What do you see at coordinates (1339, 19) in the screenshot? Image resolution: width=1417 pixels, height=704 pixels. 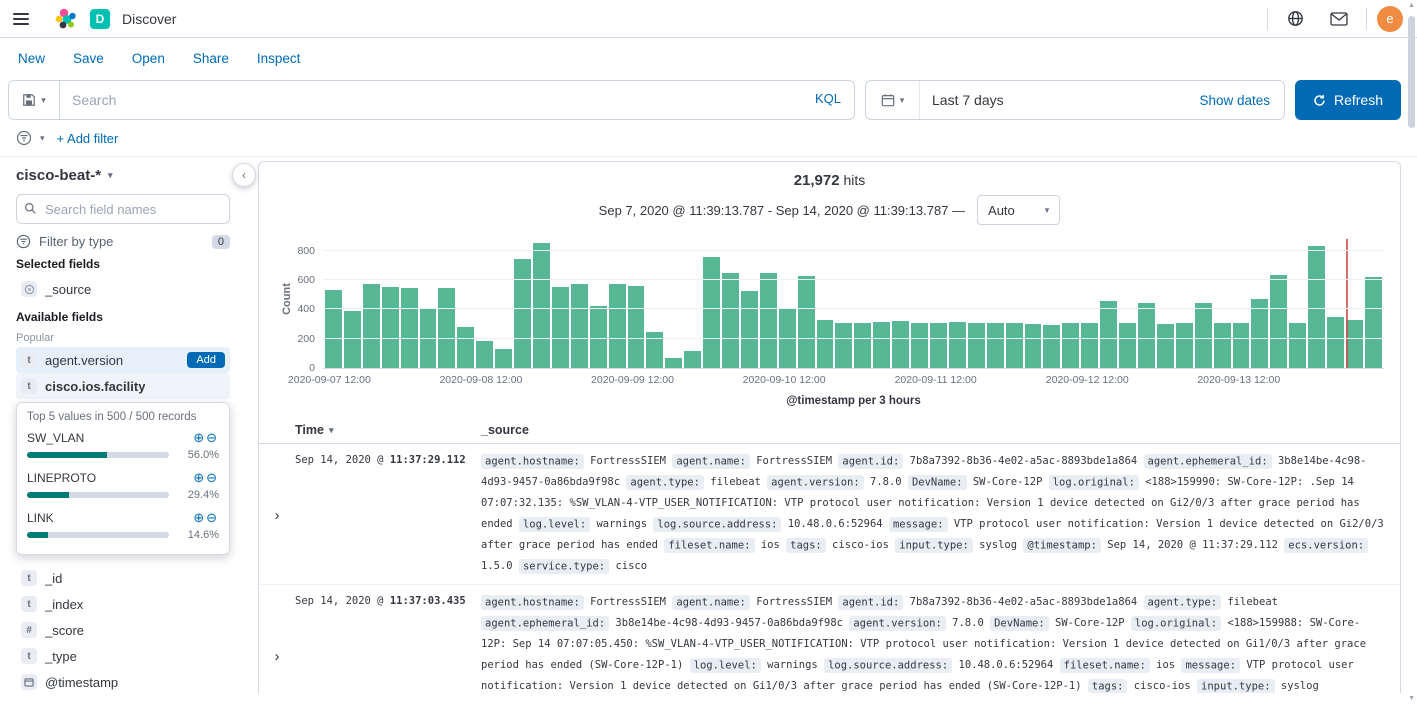 I see `mail-icon` at bounding box center [1339, 19].